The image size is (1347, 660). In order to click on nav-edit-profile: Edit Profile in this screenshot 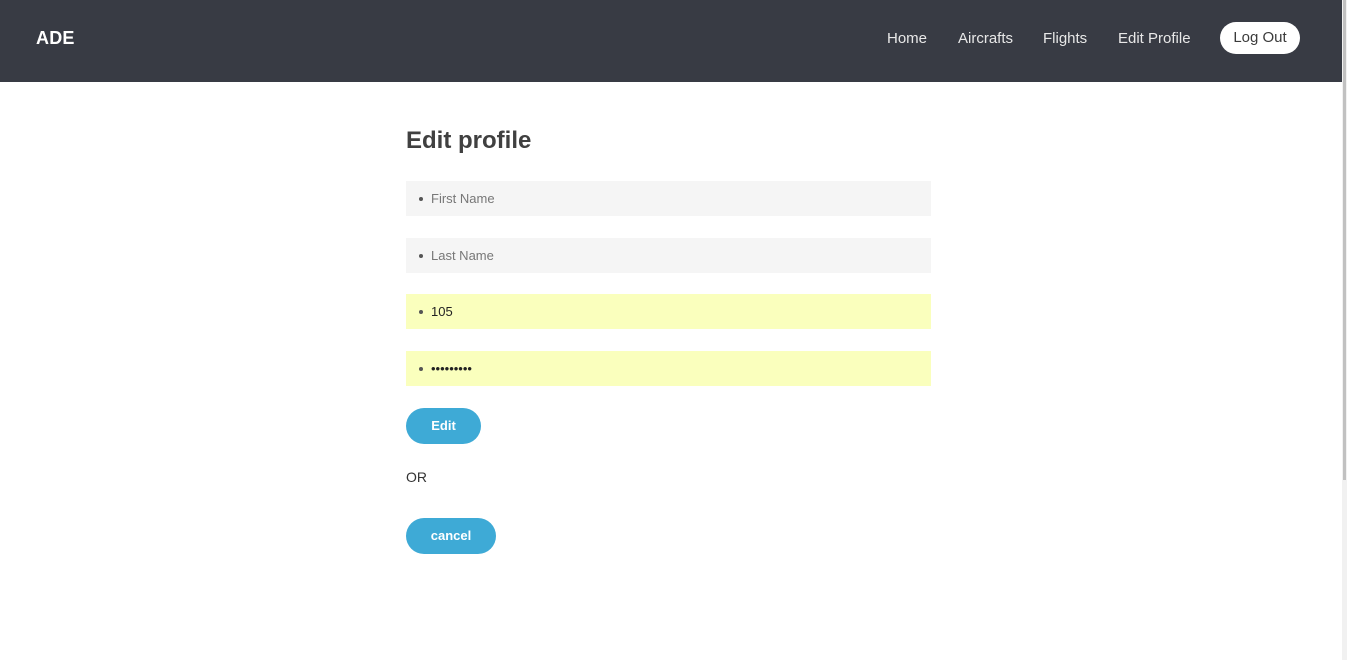, I will do `click(1154, 38)`.